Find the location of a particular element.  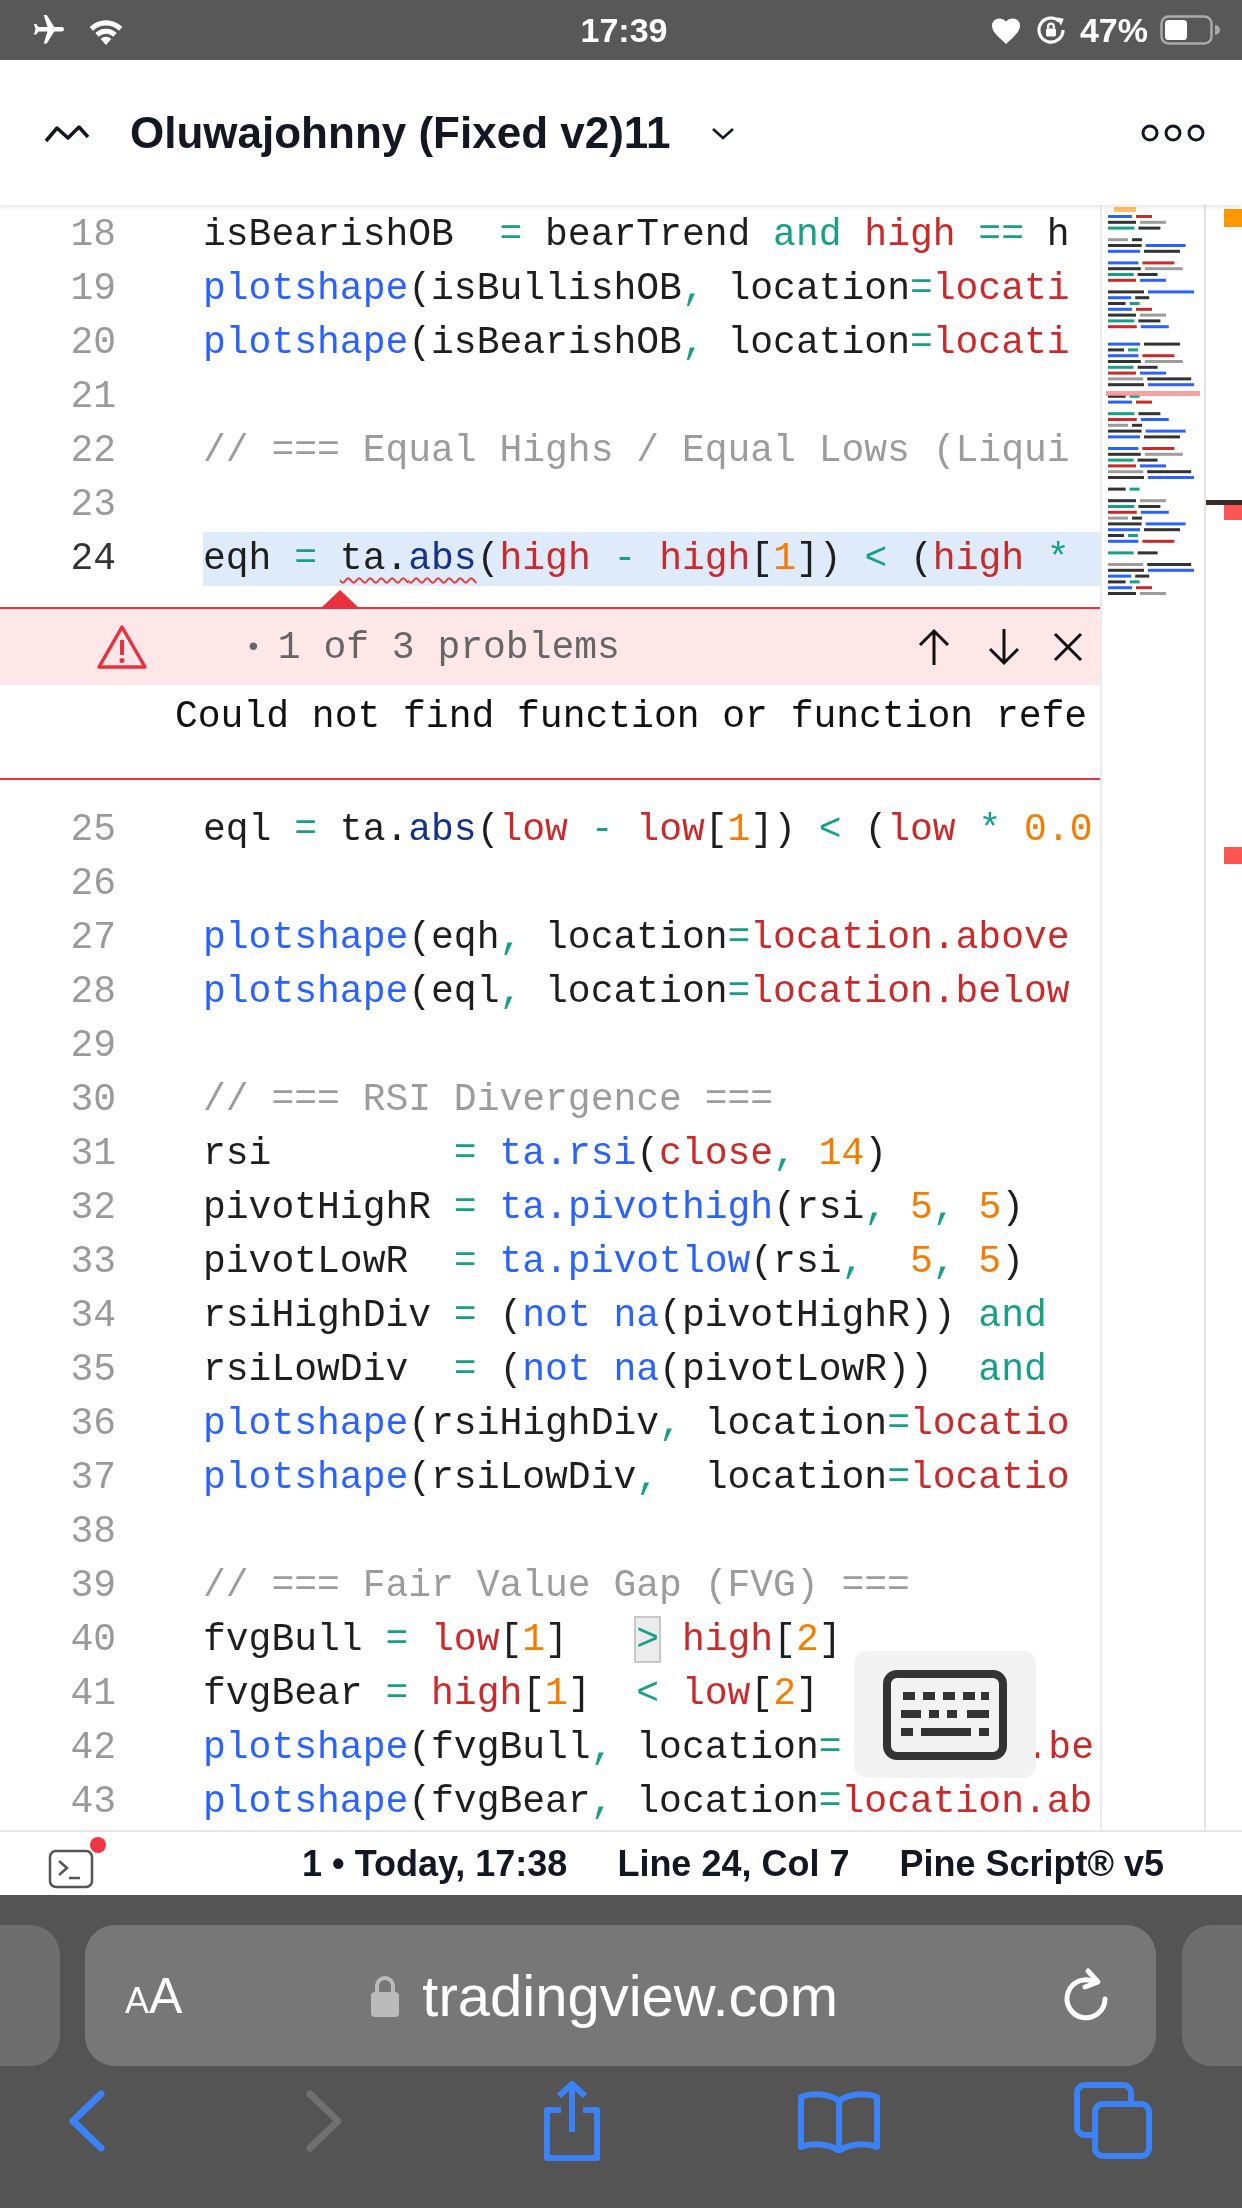

line-number: 19 is located at coordinates (92, 289).